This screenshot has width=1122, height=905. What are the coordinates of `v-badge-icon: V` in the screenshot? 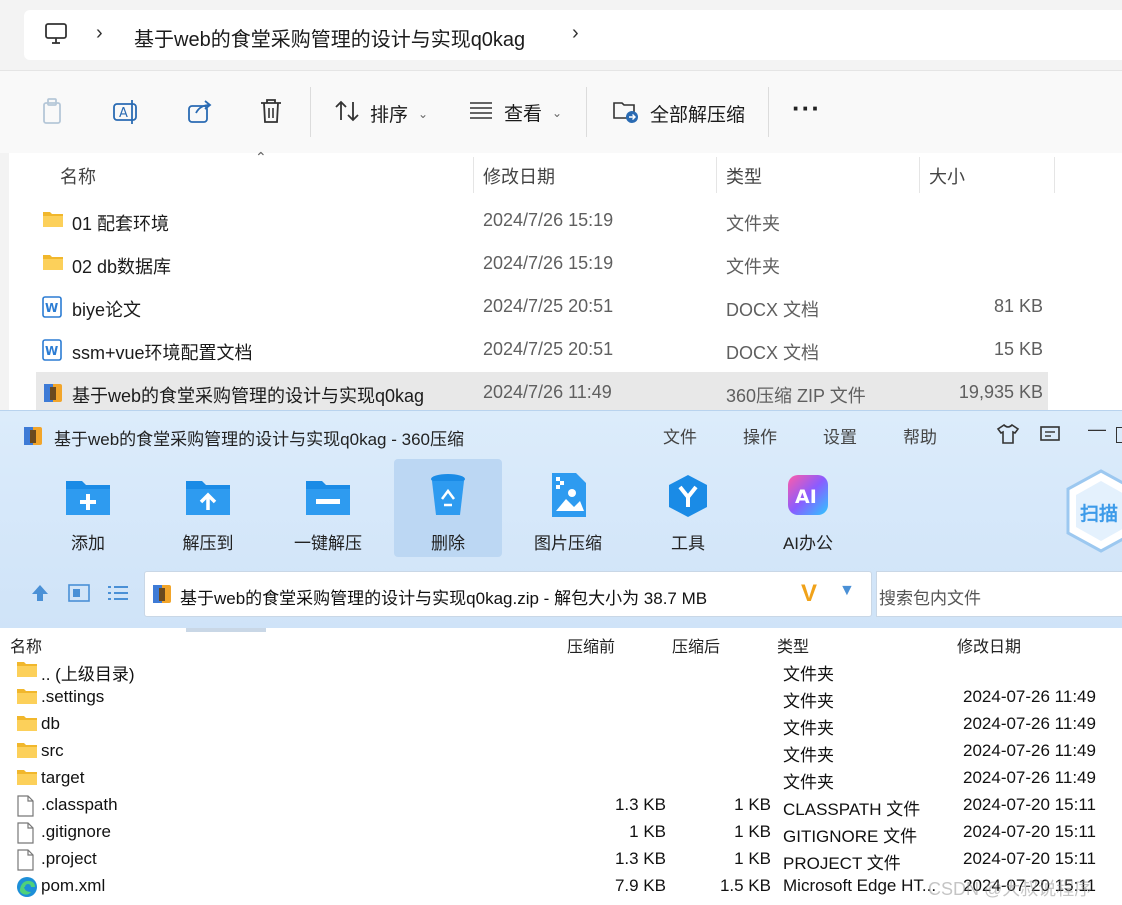 It's located at (809, 594).